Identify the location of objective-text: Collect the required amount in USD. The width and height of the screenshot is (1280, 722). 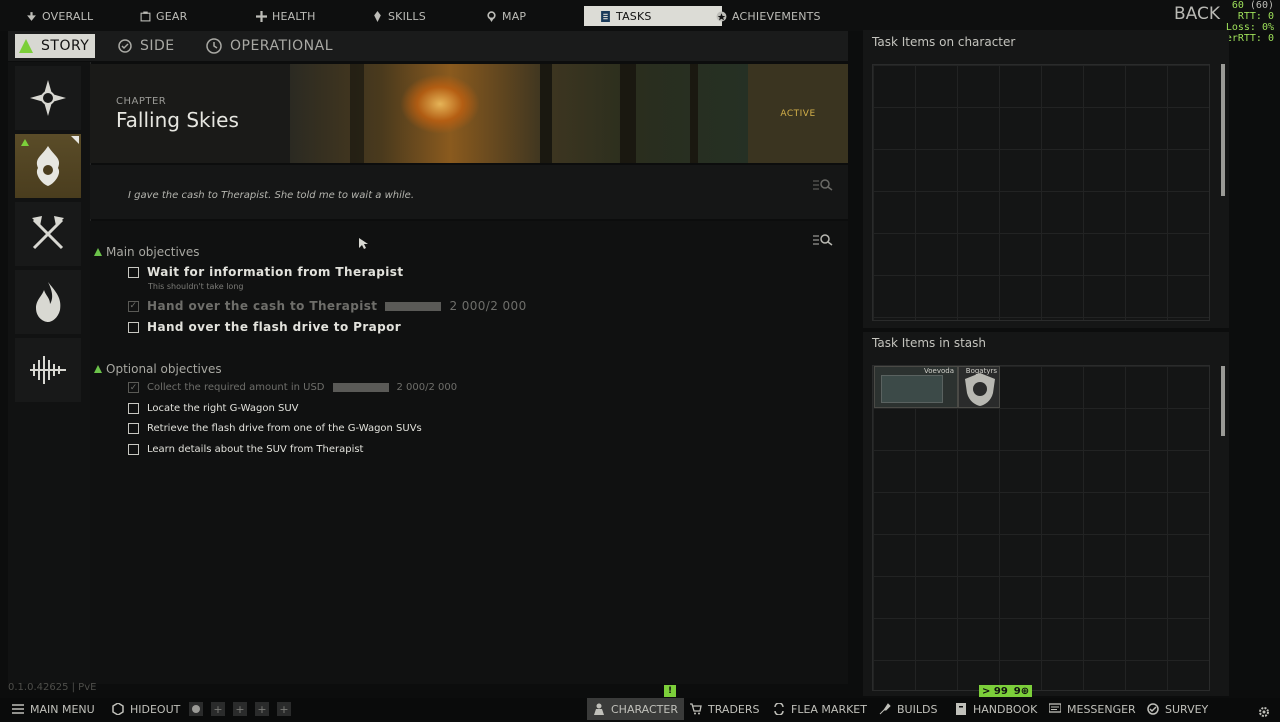
(236, 387).